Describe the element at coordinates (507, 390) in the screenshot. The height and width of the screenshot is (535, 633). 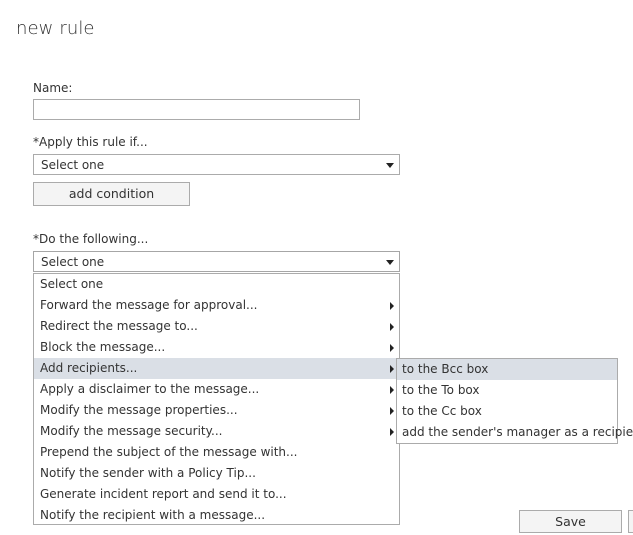
I see `submenu-item-to: to the To box` at that location.